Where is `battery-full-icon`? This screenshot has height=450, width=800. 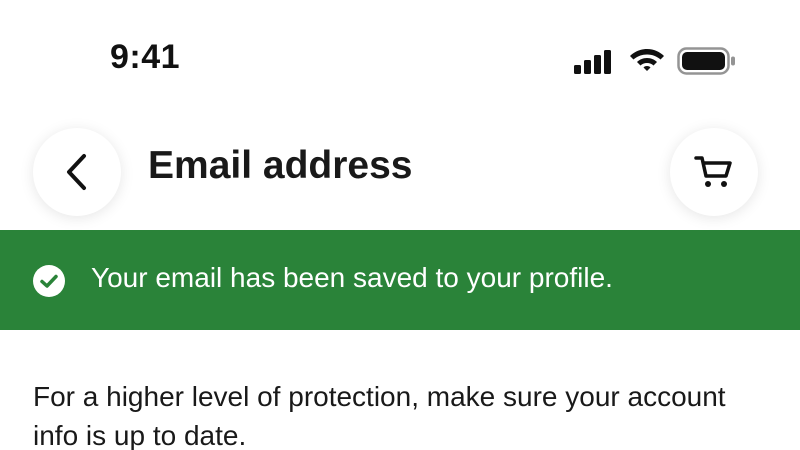 battery-full-icon is located at coordinates (706, 61).